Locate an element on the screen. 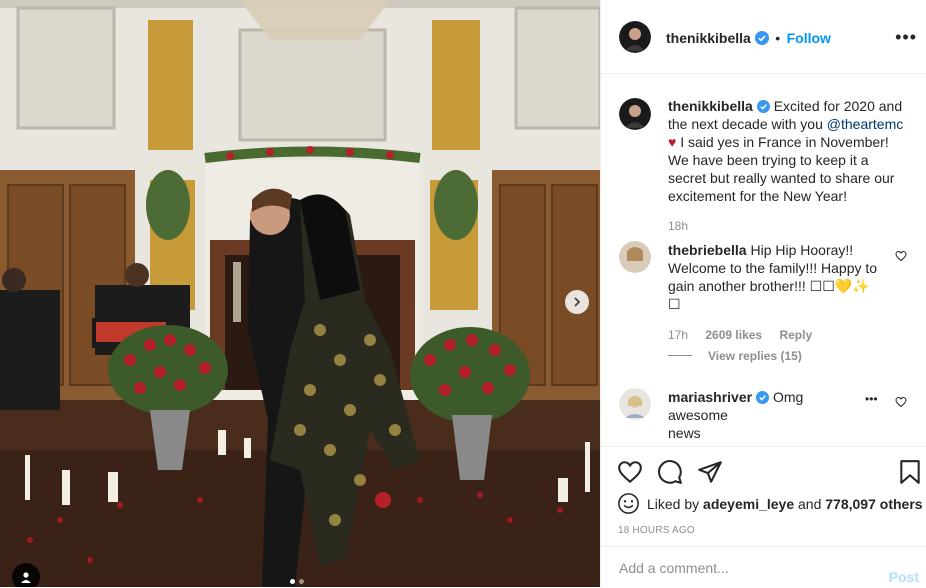 The width and height of the screenshot is (926, 588). save-bookmark-icon is located at coordinates (910, 472).